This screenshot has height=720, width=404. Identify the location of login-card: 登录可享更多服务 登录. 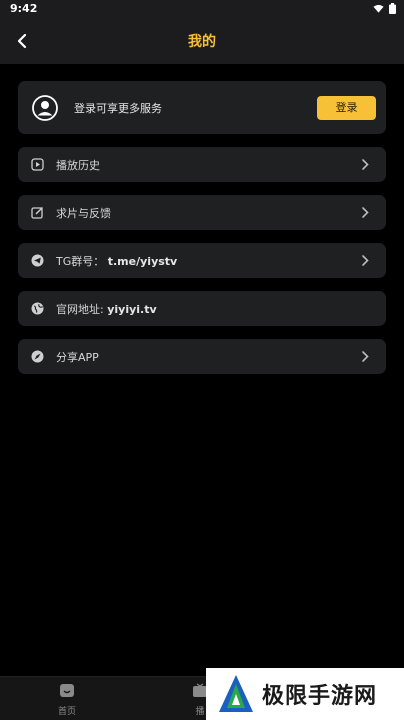
(202, 107).